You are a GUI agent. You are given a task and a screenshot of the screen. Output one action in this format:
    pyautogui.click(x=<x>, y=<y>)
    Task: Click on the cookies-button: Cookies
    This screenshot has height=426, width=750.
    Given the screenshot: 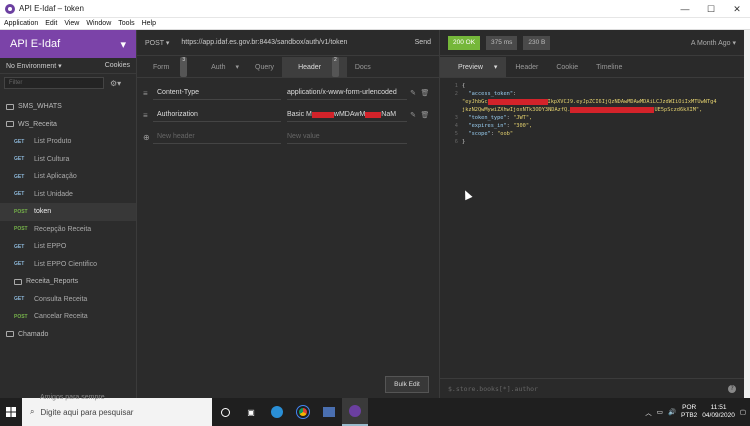 What is the action you would take?
    pyautogui.click(x=117, y=65)
    